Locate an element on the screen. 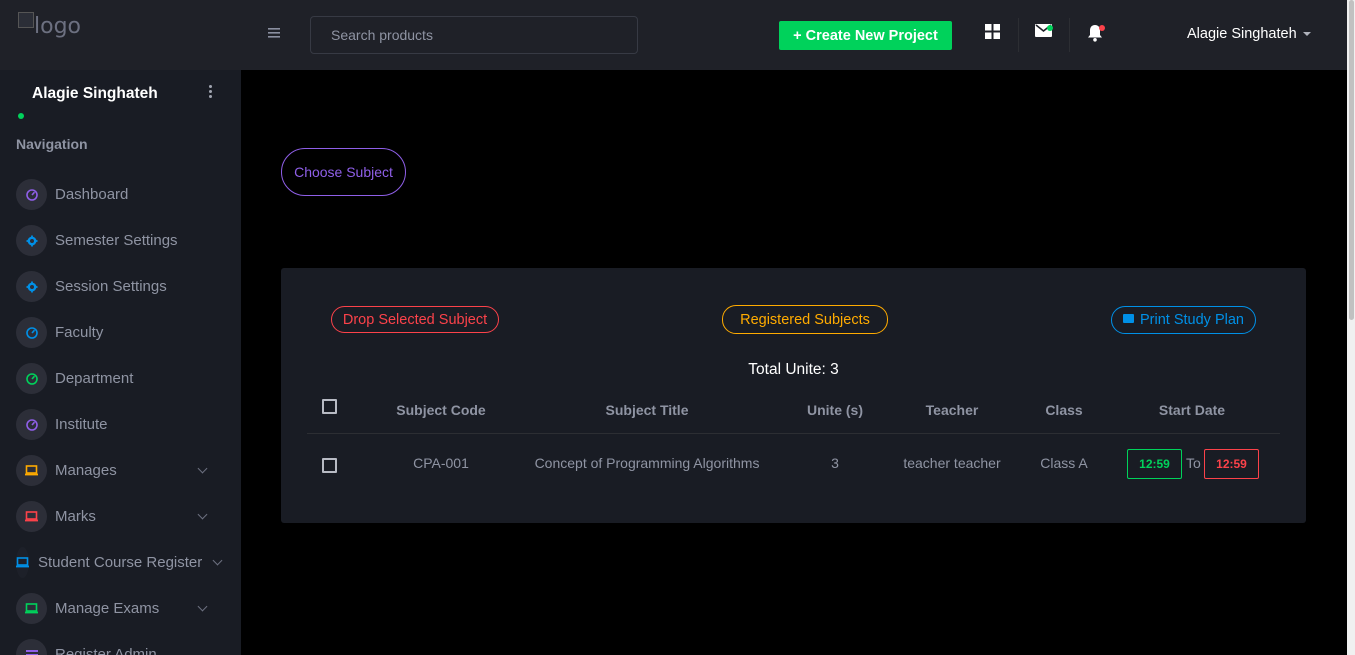  user-name: Alagie Singhateh is located at coordinates (1242, 34).